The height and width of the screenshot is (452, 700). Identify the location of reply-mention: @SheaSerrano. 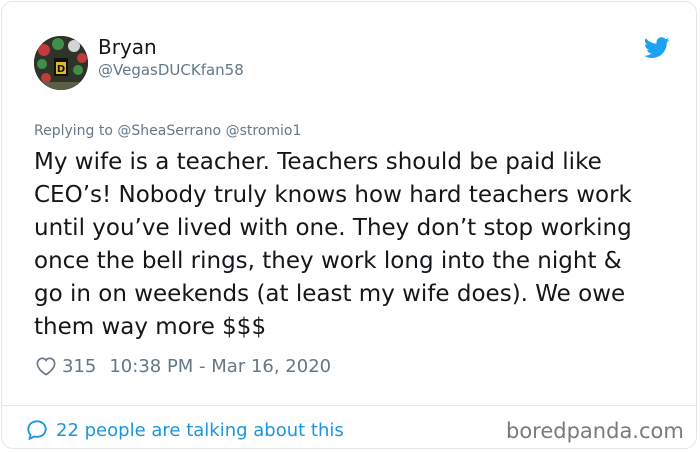
(169, 131).